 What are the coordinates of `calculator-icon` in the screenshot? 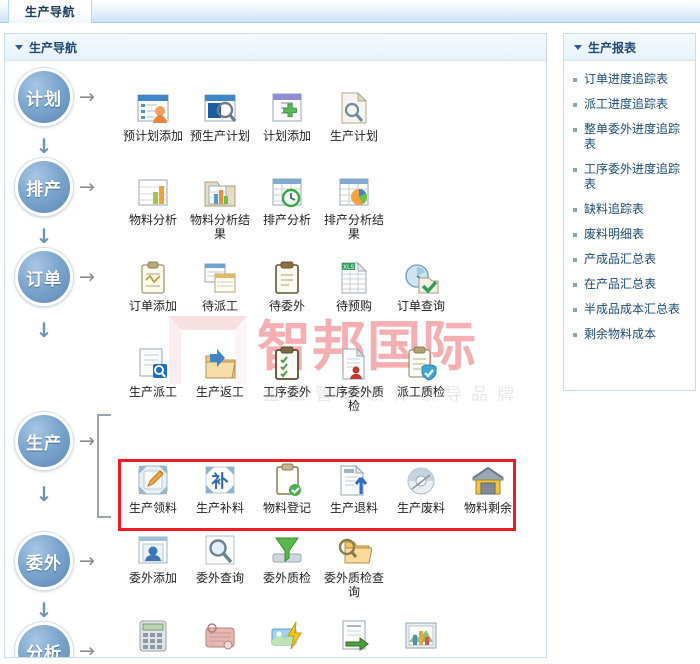 It's located at (153, 636).